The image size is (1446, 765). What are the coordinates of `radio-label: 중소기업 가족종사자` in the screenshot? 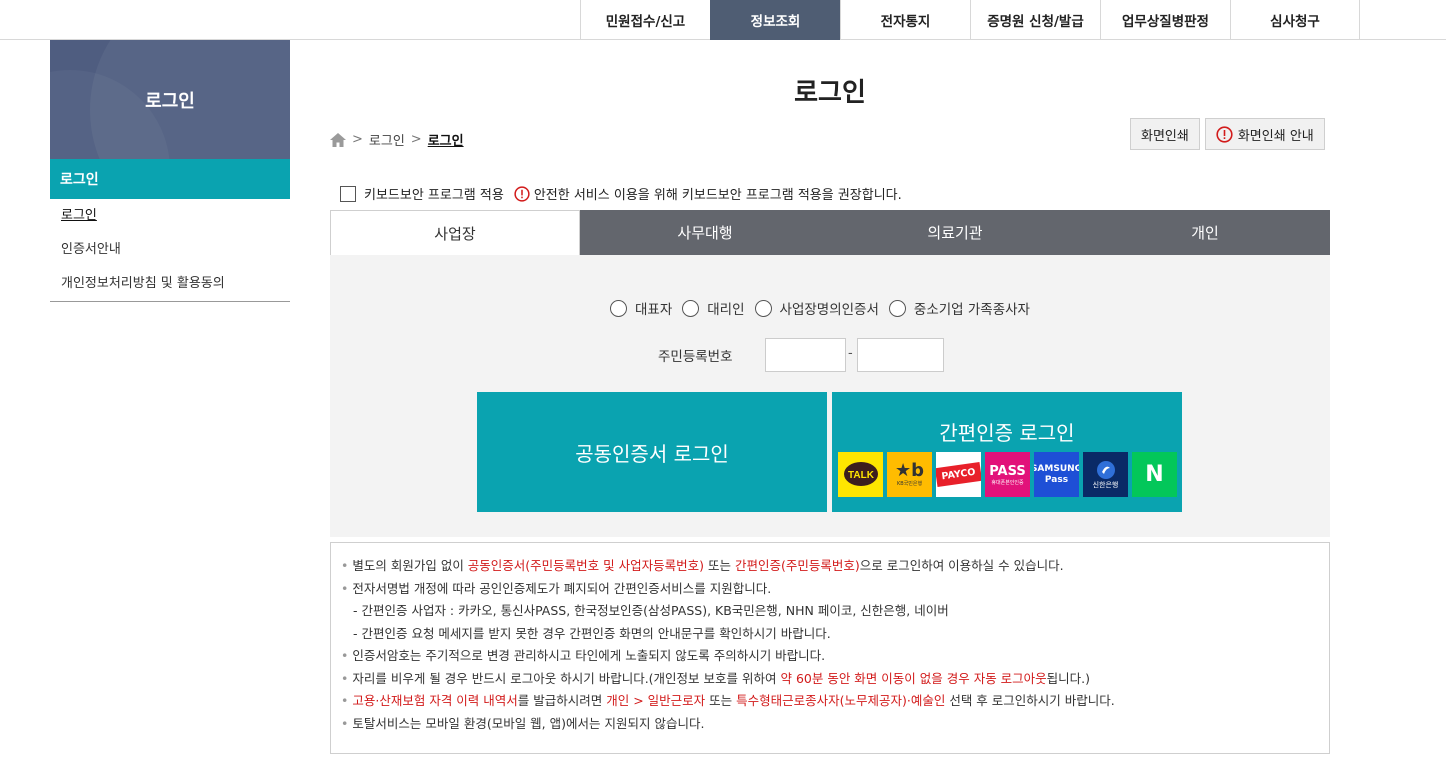 It's located at (971, 310).